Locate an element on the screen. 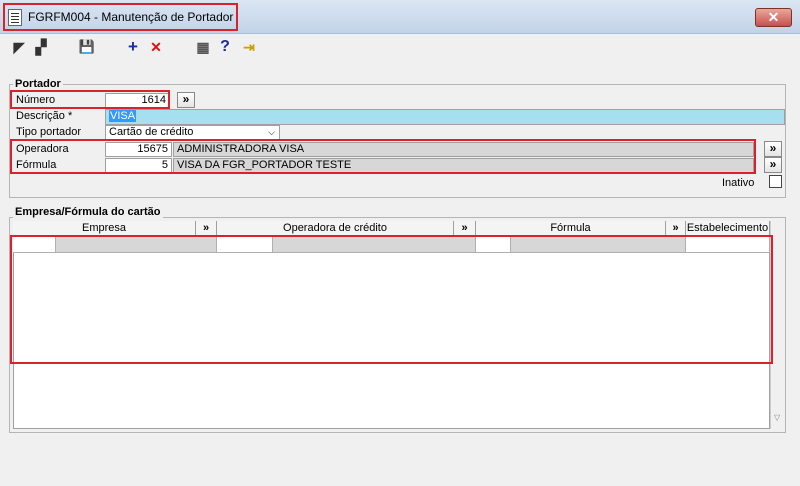 Image resolution: width=800 pixels, height=486 pixels. grid-legend: Empresa/Fórmula do cartão is located at coordinates (88, 212).